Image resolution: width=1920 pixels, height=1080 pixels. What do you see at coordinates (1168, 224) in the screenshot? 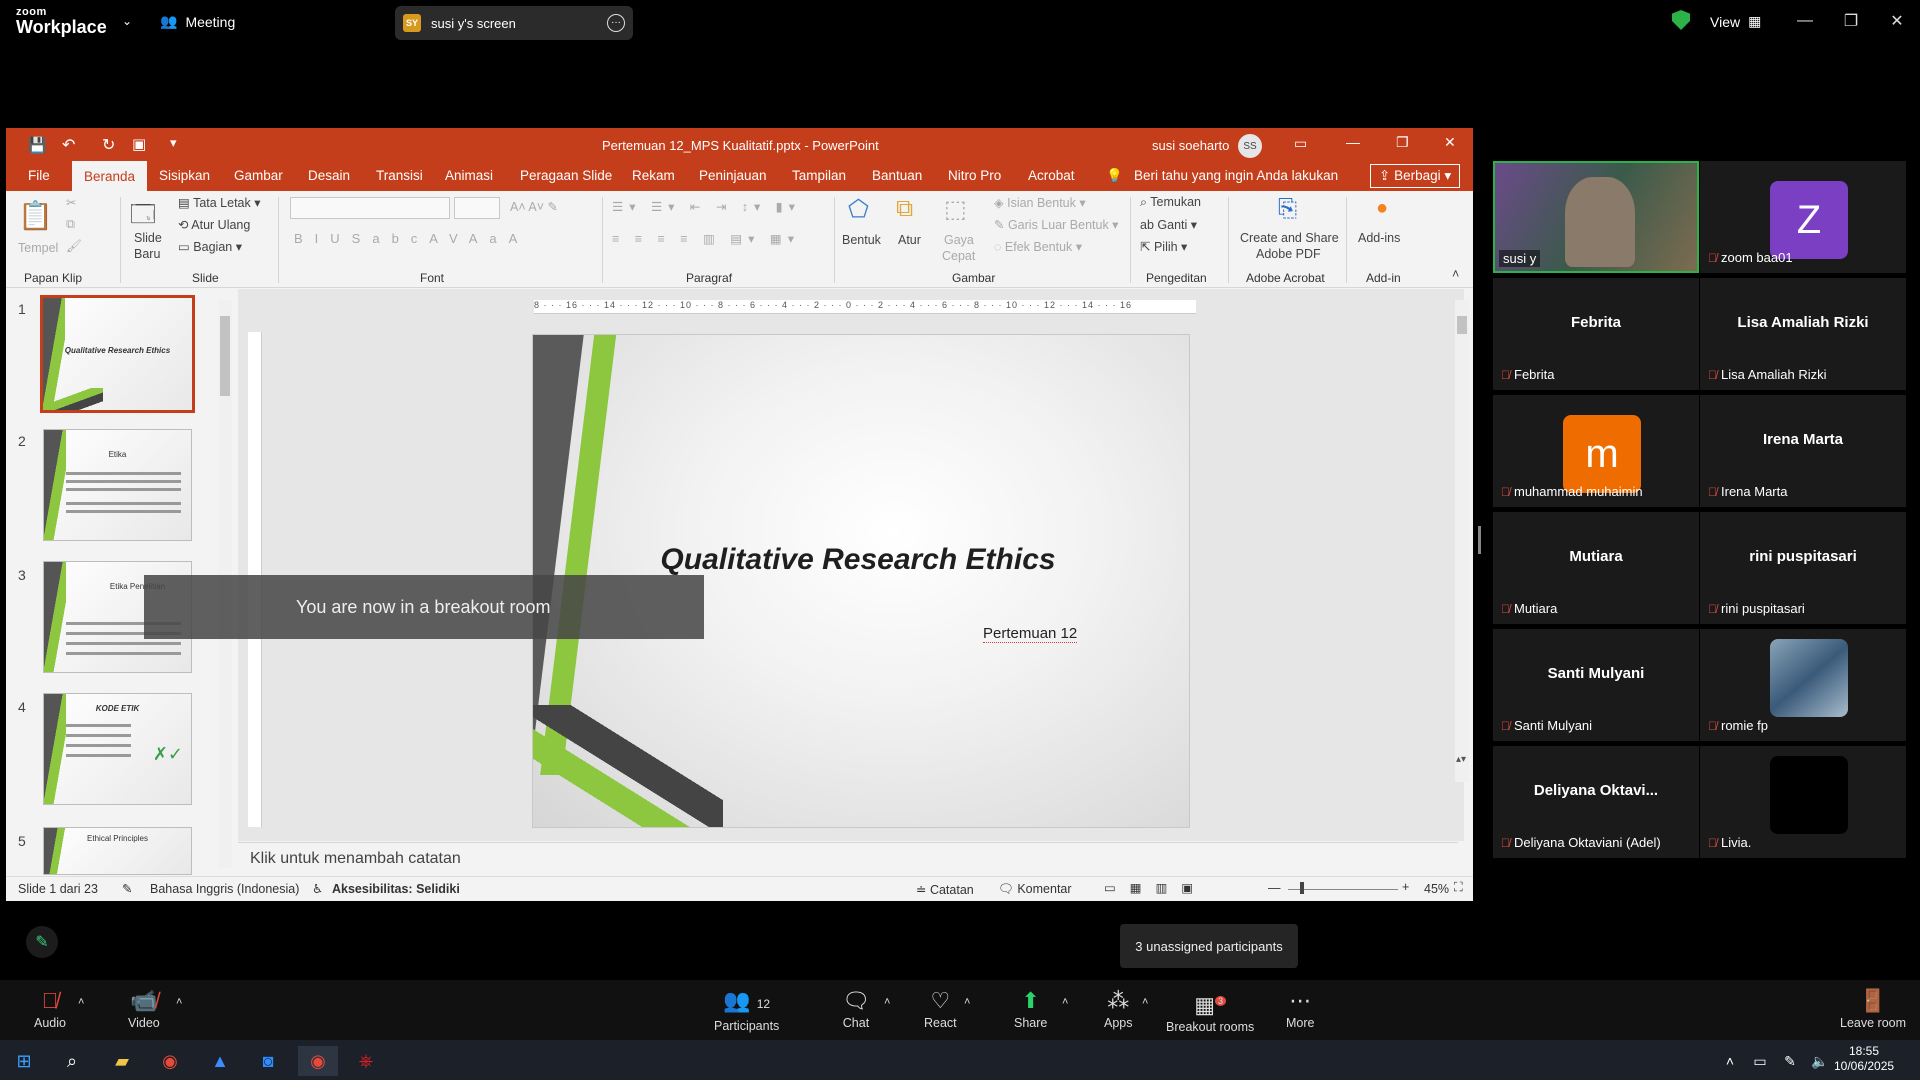
I see `replace-button: ab Ganti ▾` at bounding box center [1168, 224].